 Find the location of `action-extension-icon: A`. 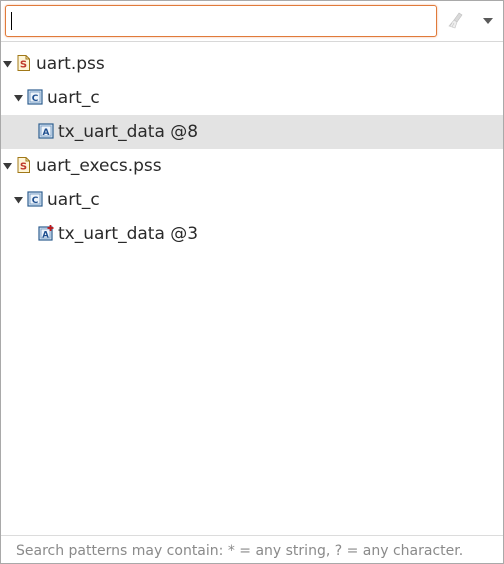

action-extension-icon: A is located at coordinates (46, 233).